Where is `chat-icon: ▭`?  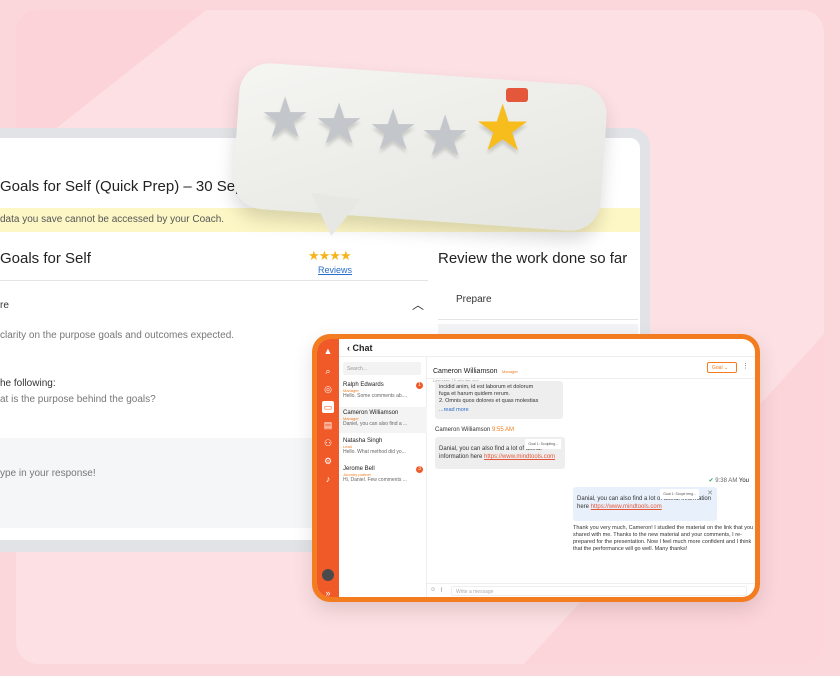 chat-icon: ▭ is located at coordinates (328, 407).